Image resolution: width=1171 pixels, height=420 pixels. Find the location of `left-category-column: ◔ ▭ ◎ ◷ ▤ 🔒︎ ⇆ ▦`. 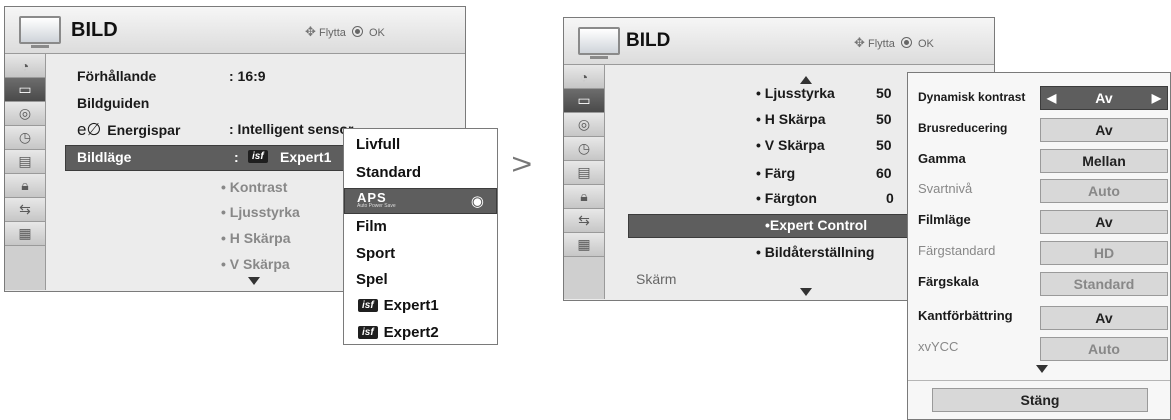

left-category-column: ◔ ▭ ◎ ◷ ▤ 🔒︎ ⇆ ▦ is located at coordinates (25, 172).